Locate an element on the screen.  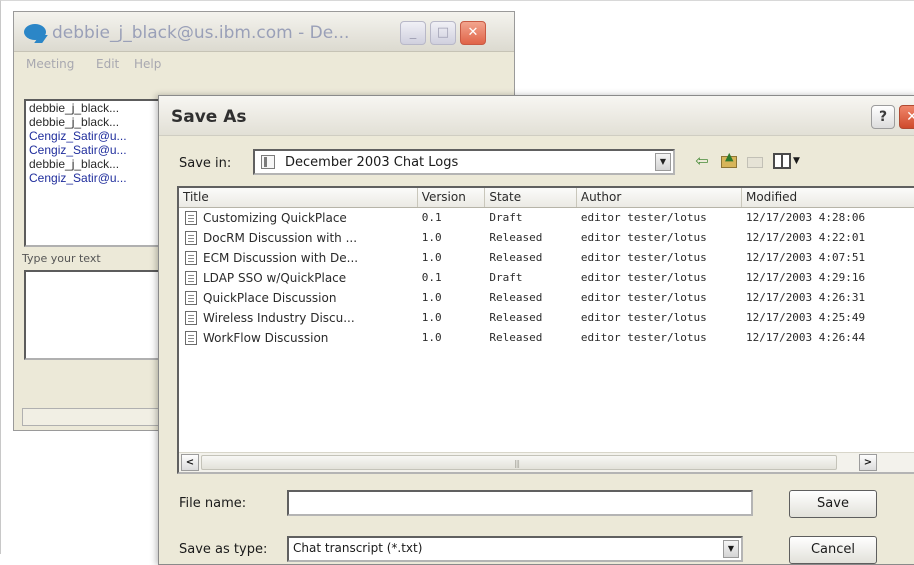
row-modified: 12/17/2003 4:28:06 is located at coordinates (805, 217).